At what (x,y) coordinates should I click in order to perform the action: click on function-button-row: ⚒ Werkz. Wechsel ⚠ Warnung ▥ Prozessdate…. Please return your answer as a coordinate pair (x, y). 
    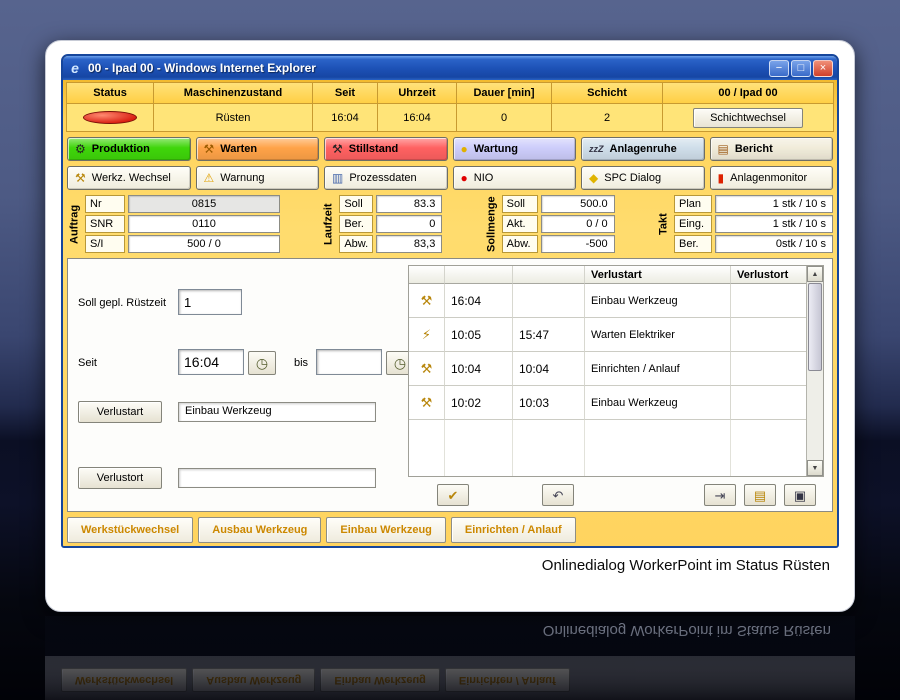
    Looking at the image, I should click on (450, 178).